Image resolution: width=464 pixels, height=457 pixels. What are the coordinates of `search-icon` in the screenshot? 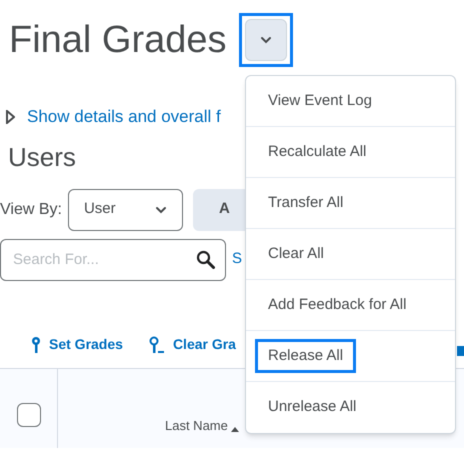 It's located at (205, 259).